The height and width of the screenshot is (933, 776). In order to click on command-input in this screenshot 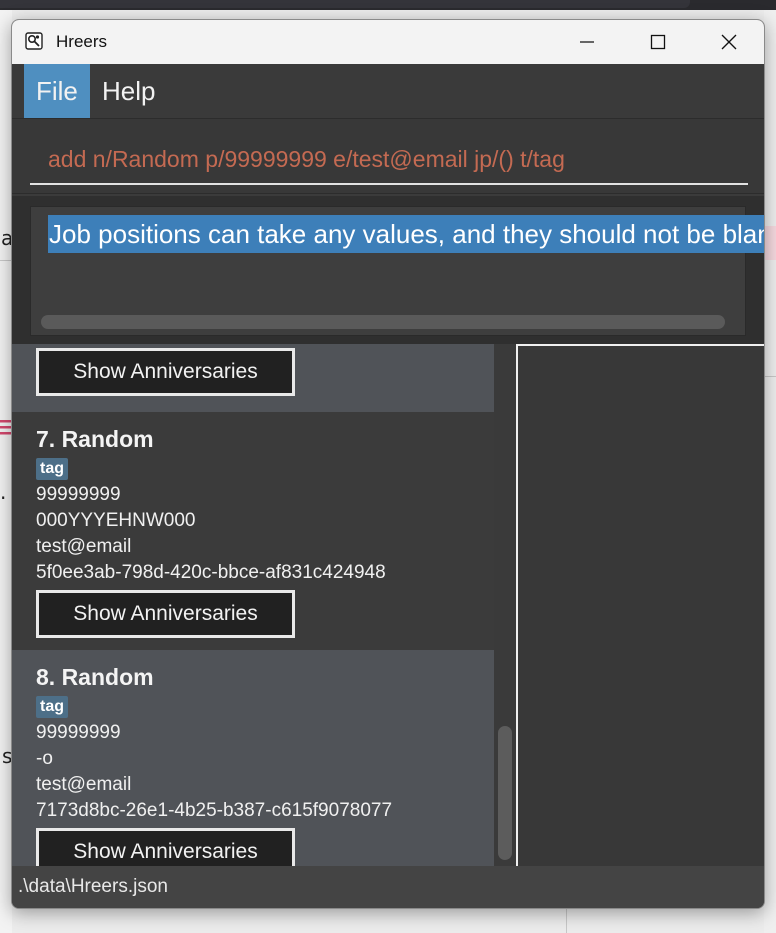, I will do `click(389, 160)`.